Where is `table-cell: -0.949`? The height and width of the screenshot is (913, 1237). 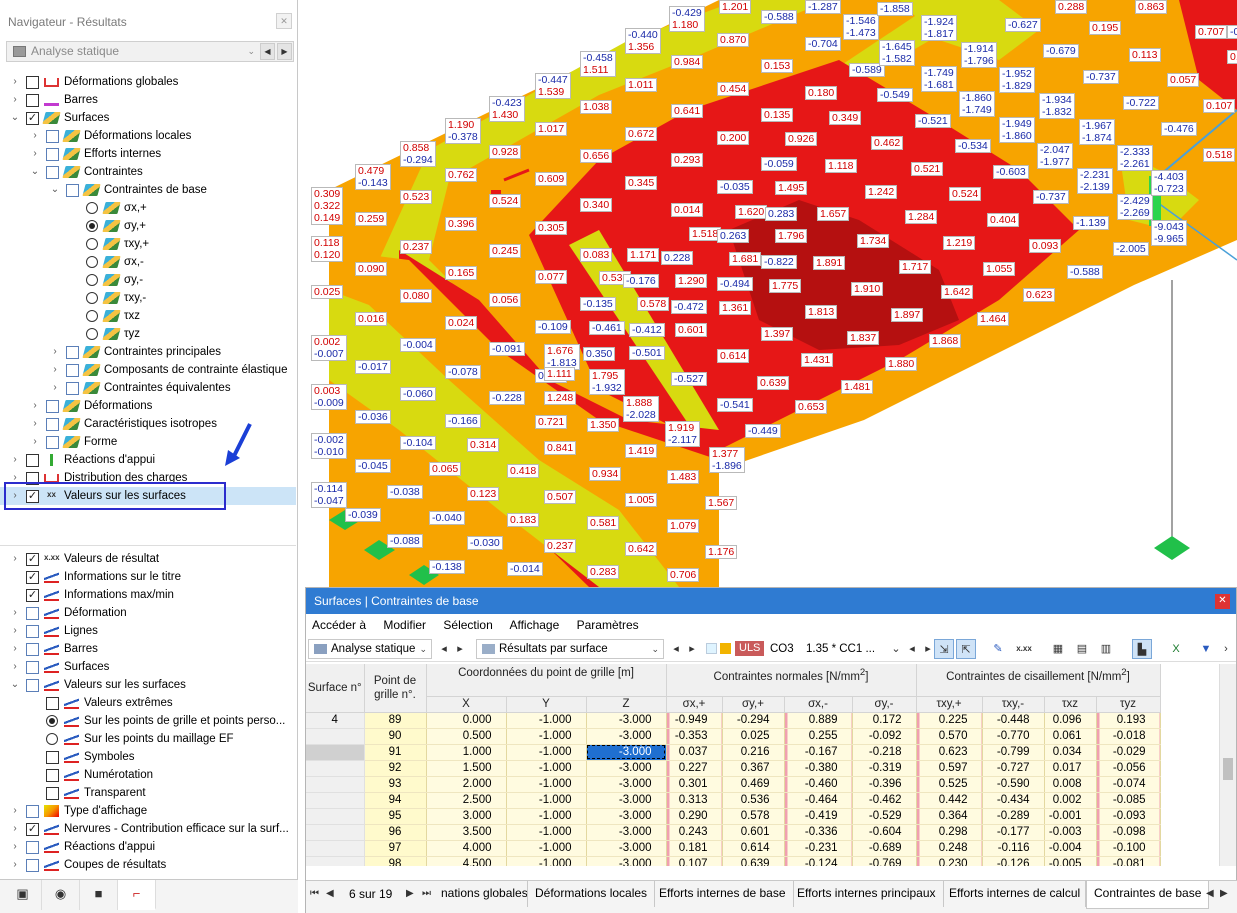 table-cell: -0.949 is located at coordinates (694, 720).